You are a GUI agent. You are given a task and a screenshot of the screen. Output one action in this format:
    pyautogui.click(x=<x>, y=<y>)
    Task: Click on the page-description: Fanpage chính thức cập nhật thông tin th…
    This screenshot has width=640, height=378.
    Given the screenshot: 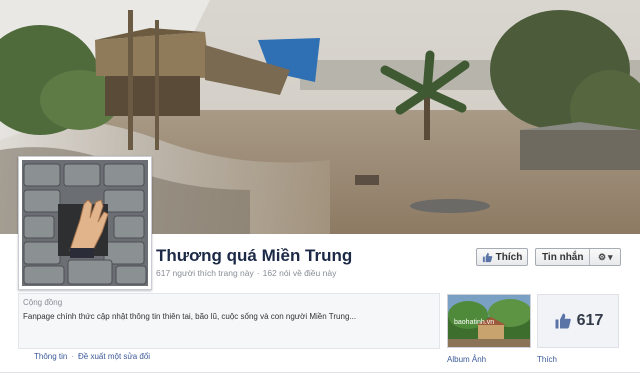 What is the action you would take?
    pyautogui.click(x=190, y=316)
    